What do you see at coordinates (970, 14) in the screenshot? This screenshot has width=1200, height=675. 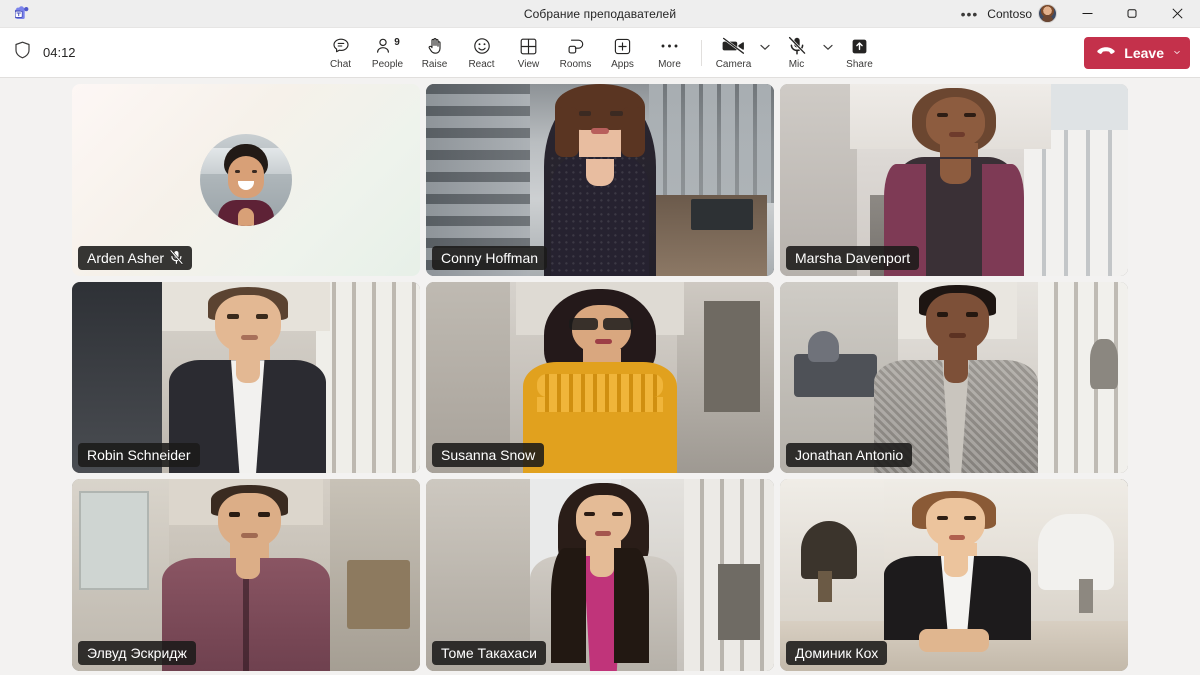 I see `title-overflow-menu-icon: •••` at bounding box center [970, 14].